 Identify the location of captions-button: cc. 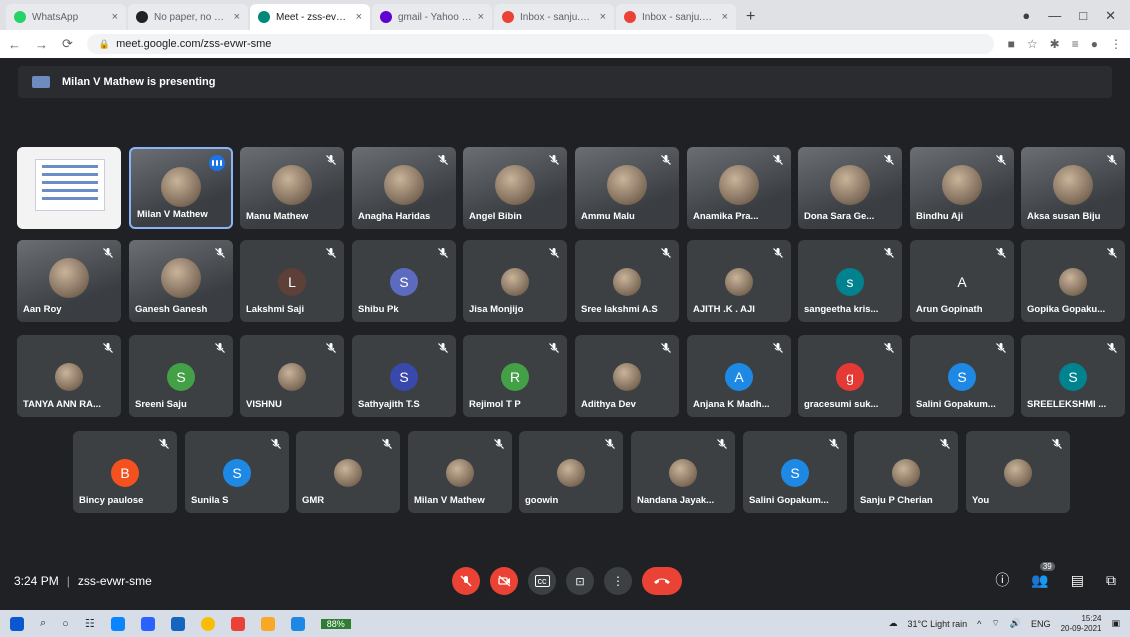
(542, 581).